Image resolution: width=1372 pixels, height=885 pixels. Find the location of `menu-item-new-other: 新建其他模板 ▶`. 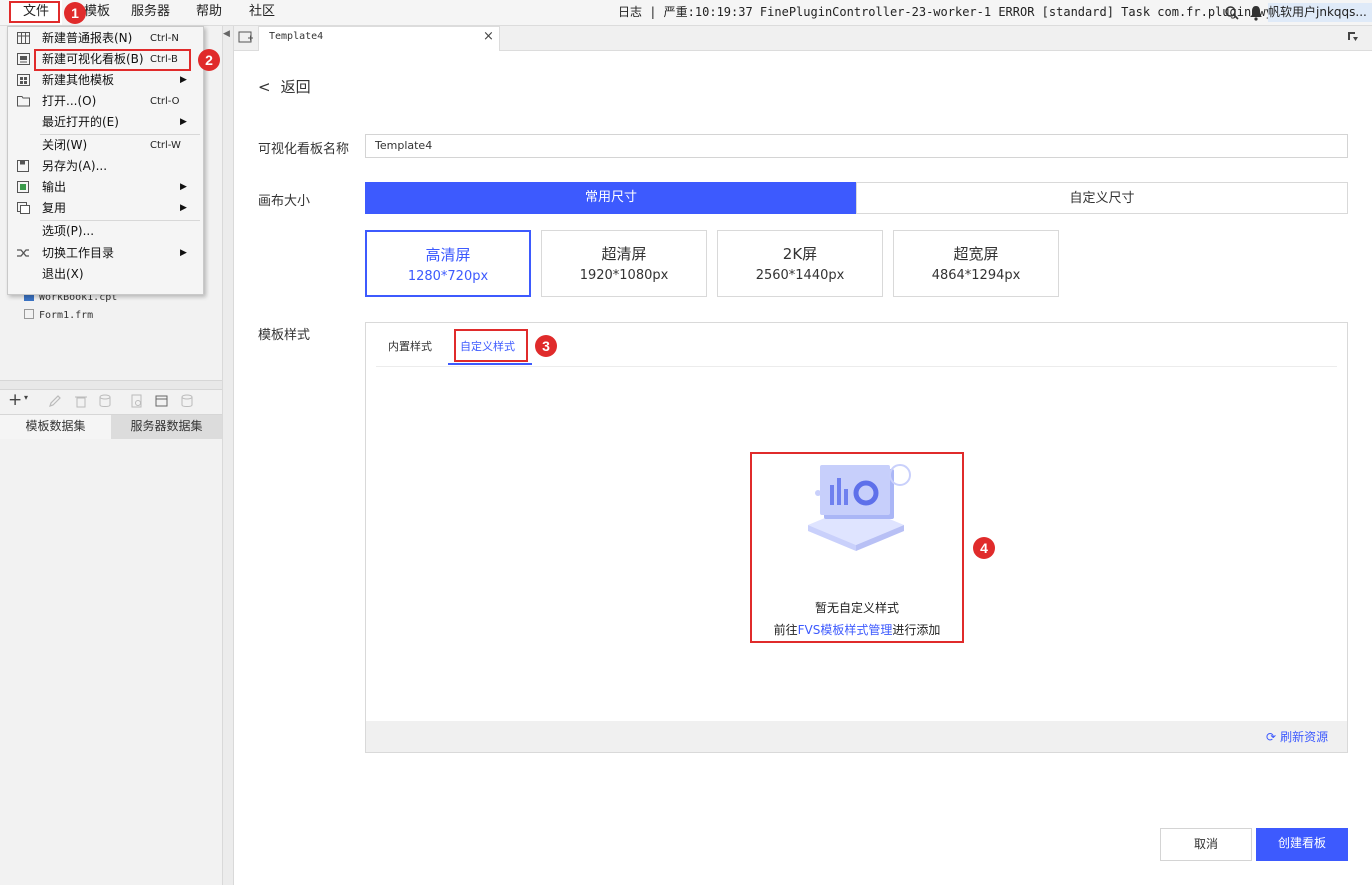

menu-item-new-other: 新建其他模板 ▶ is located at coordinates (105, 80).